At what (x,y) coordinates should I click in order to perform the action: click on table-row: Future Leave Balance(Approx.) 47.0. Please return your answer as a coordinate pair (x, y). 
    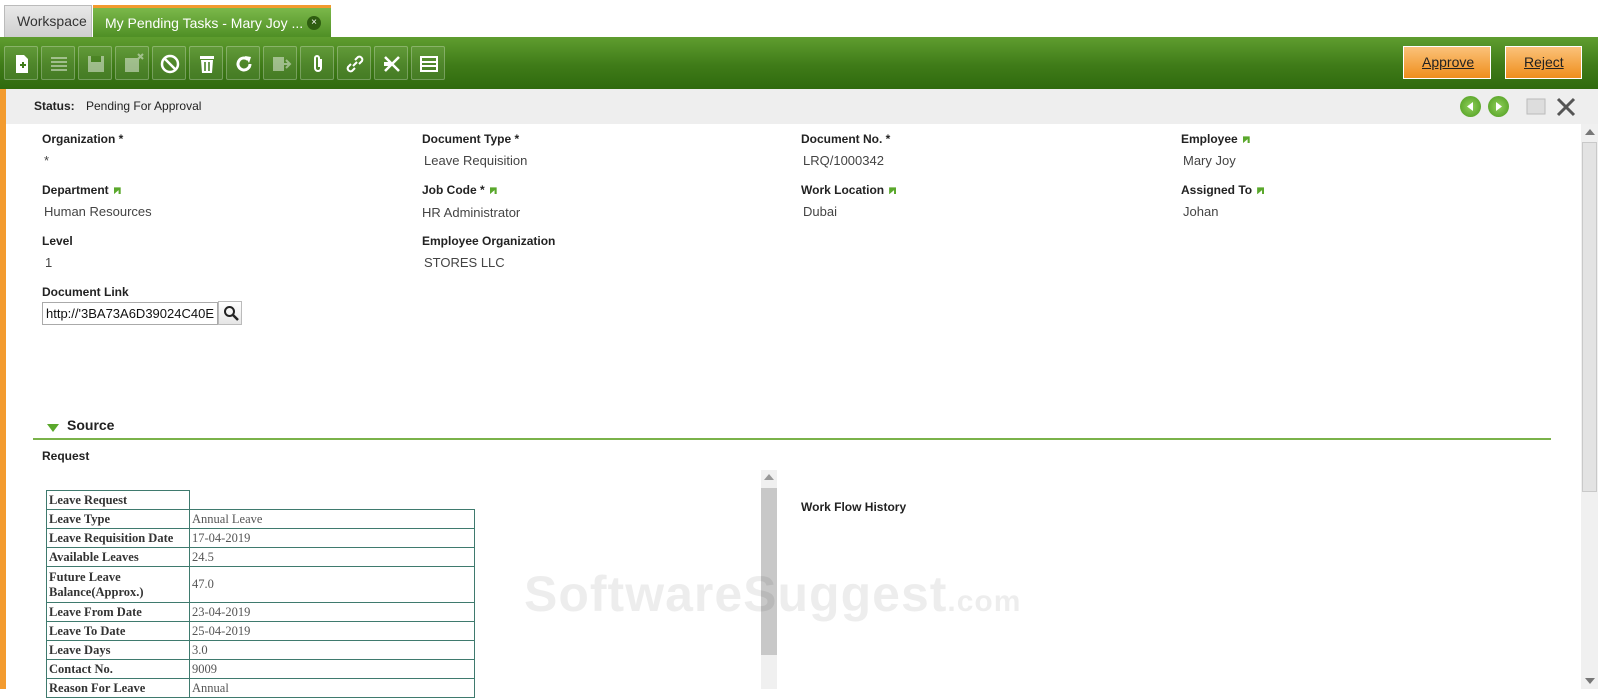
    Looking at the image, I should click on (260, 584).